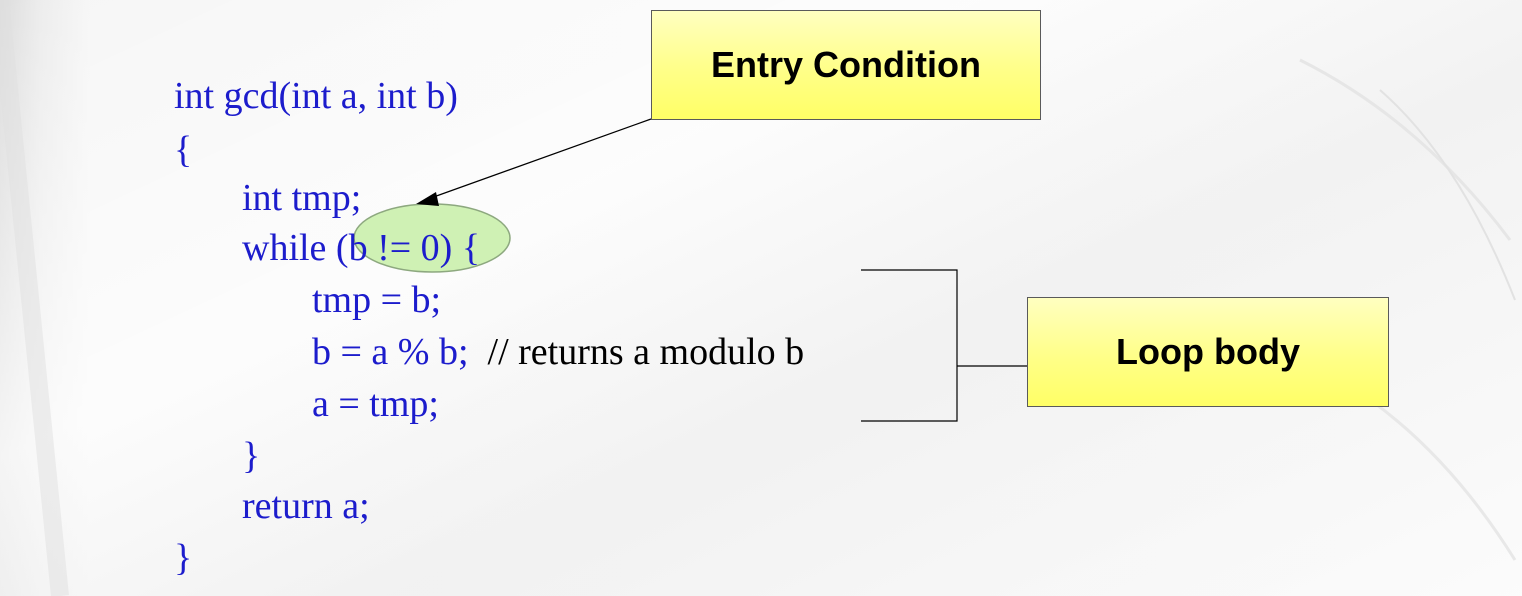 Image resolution: width=1522 pixels, height=596 pixels. I want to click on code-line-assign-tmp: tmp = b;, so click(377, 300).